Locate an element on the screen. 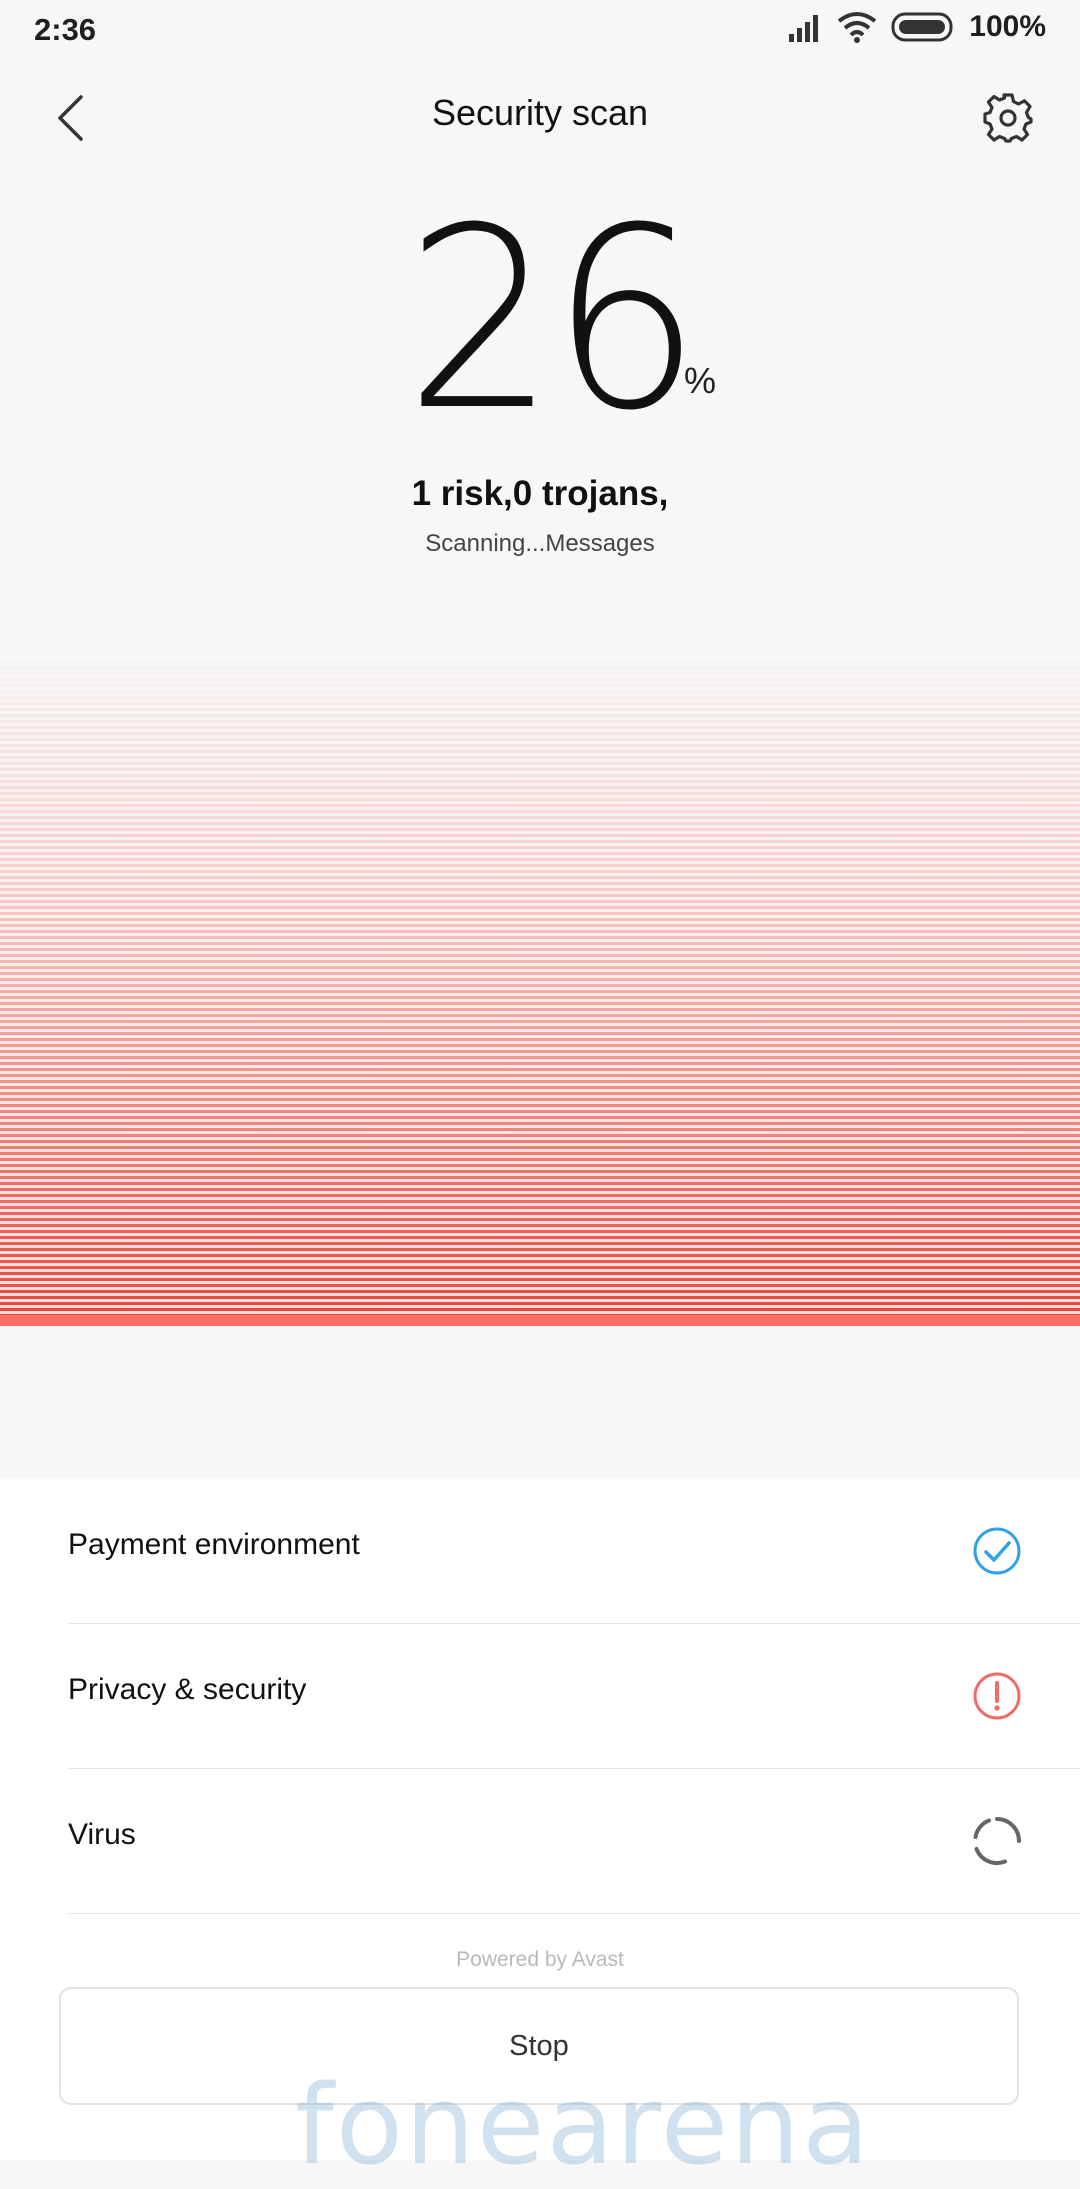  settings-button is located at coordinates (1008, 118).